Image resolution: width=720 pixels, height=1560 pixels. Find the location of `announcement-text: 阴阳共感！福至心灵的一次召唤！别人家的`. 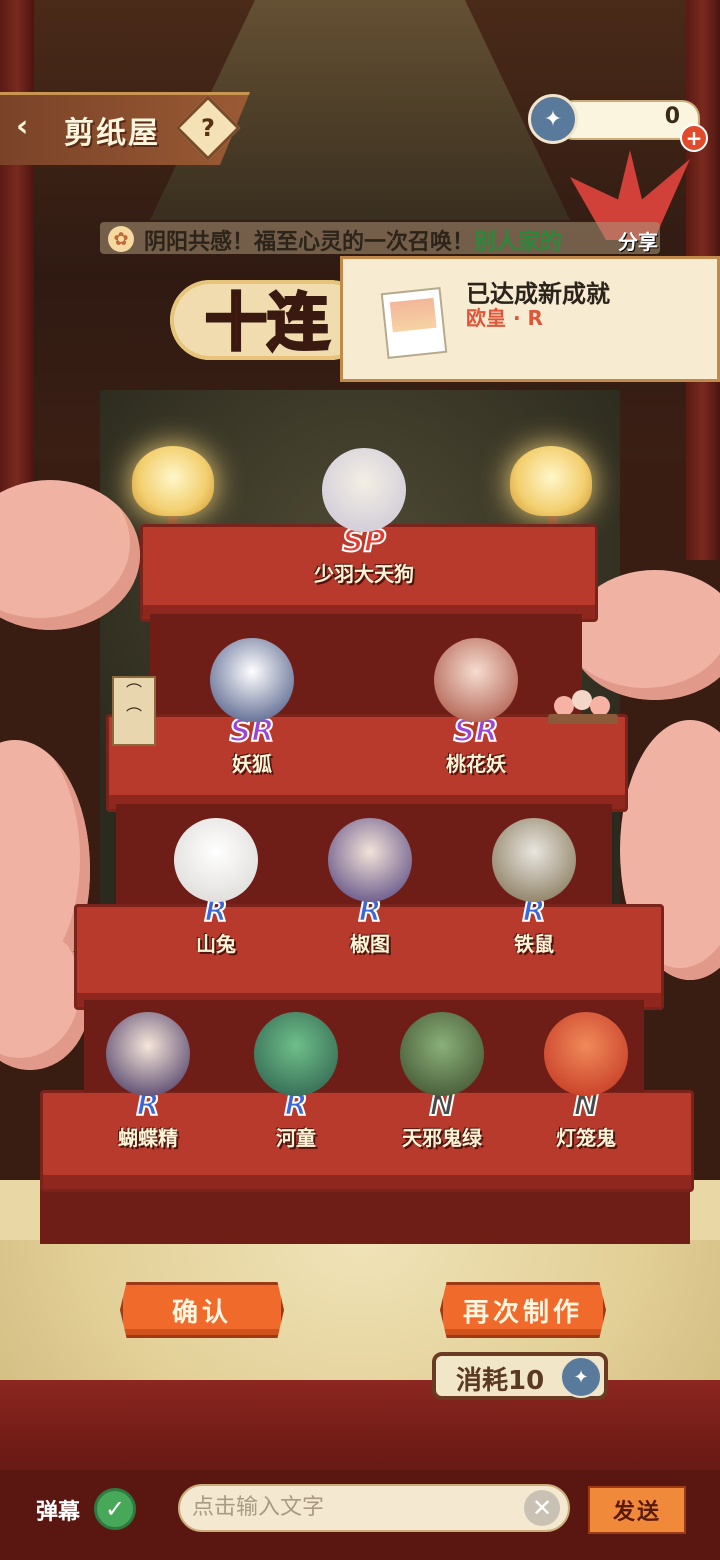

announcement-text: 阴阳共感！福至心灵的一次召唤！别人家的 is located at coordinates (353, 239).